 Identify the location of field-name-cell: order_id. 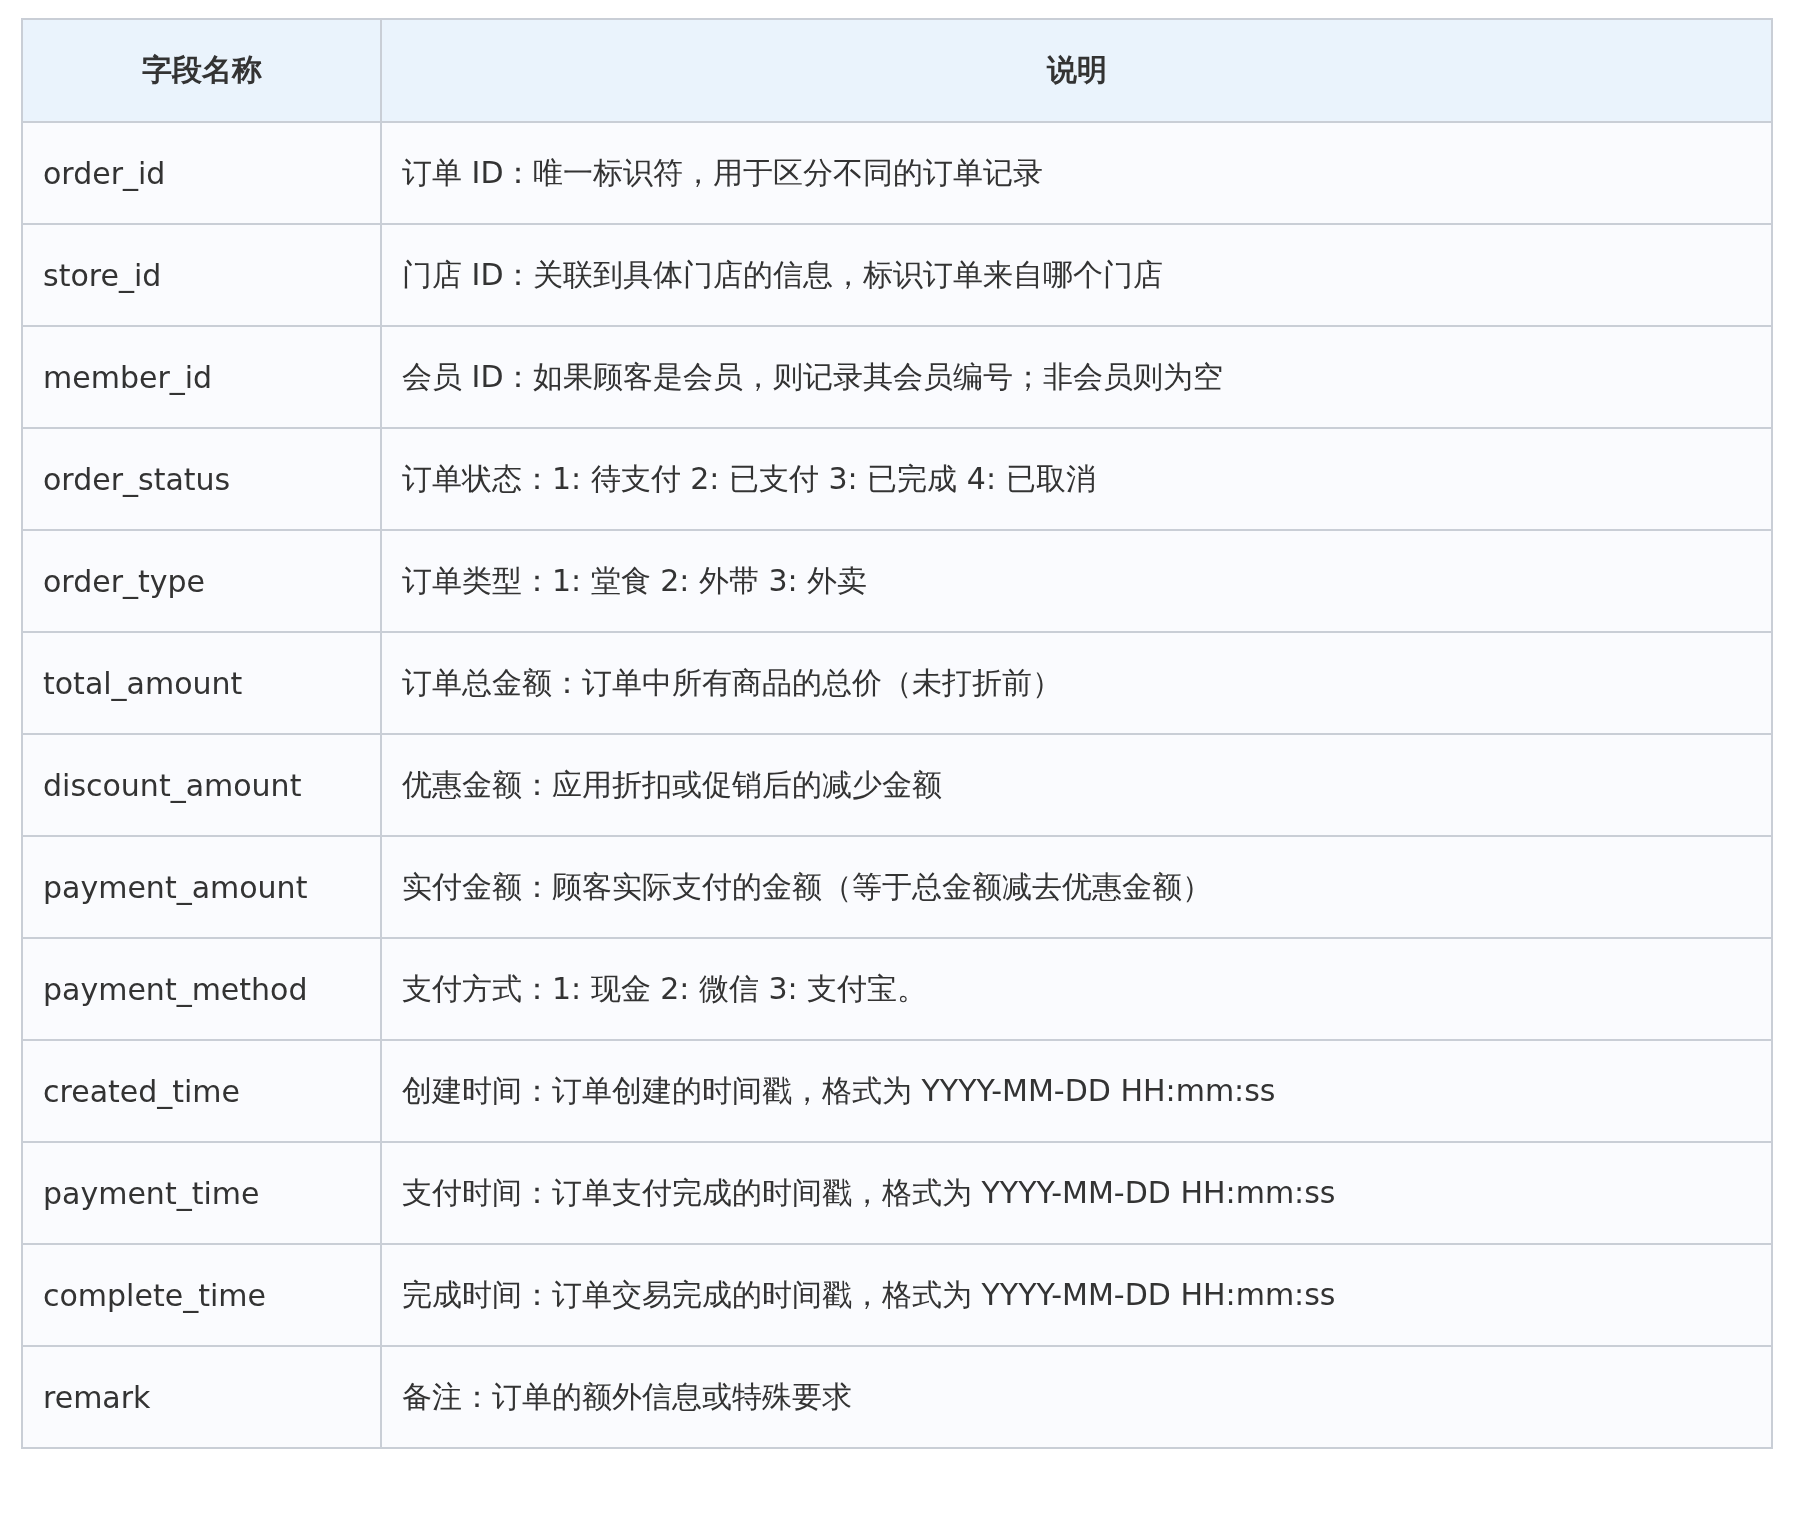
(201, 173).